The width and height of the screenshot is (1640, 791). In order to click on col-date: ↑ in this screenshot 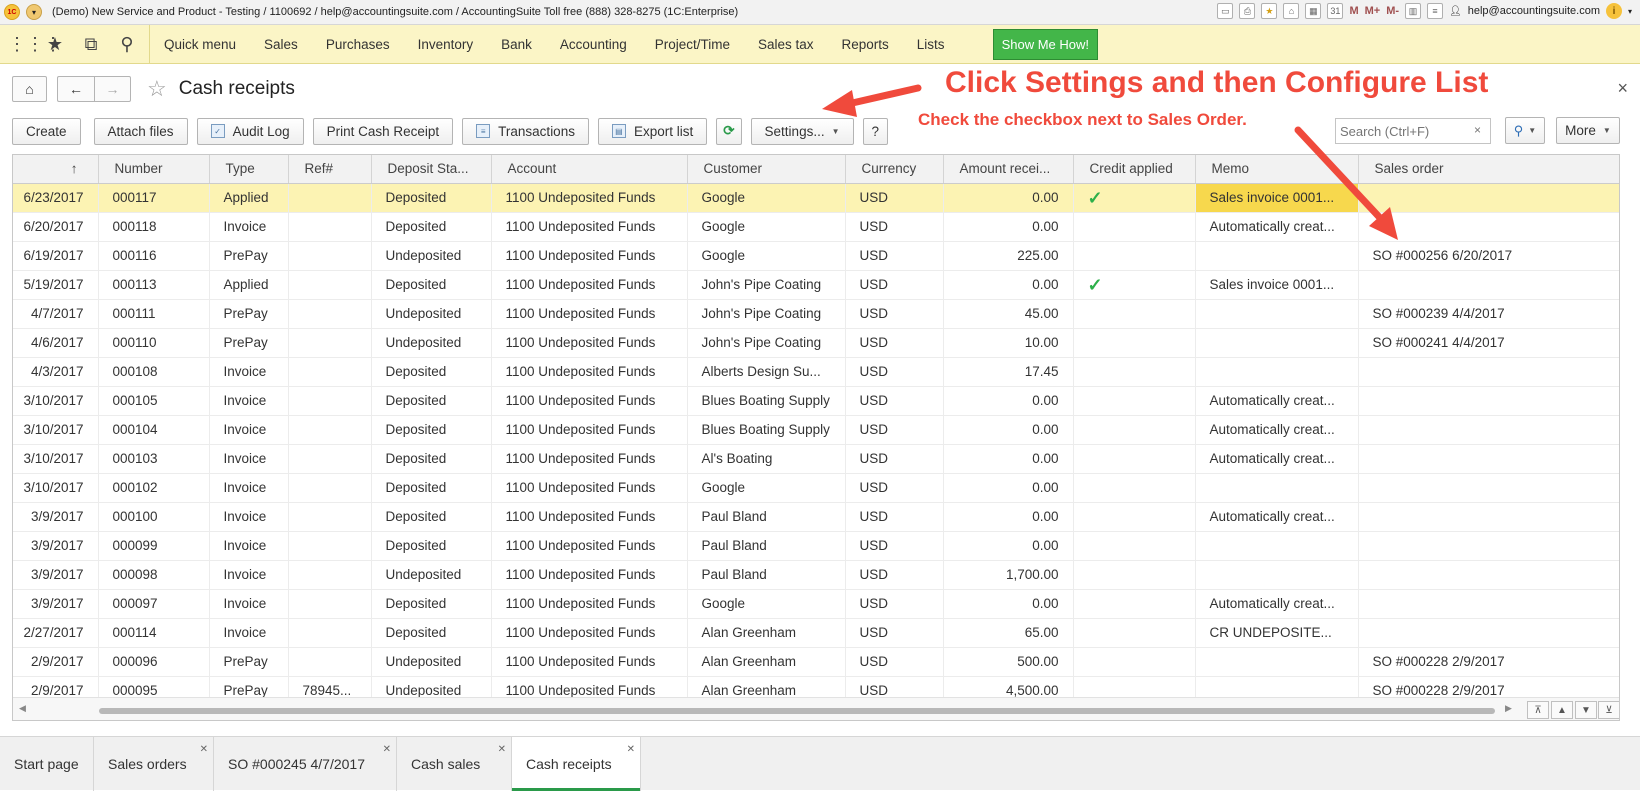, I will do `click(56, 169)`.